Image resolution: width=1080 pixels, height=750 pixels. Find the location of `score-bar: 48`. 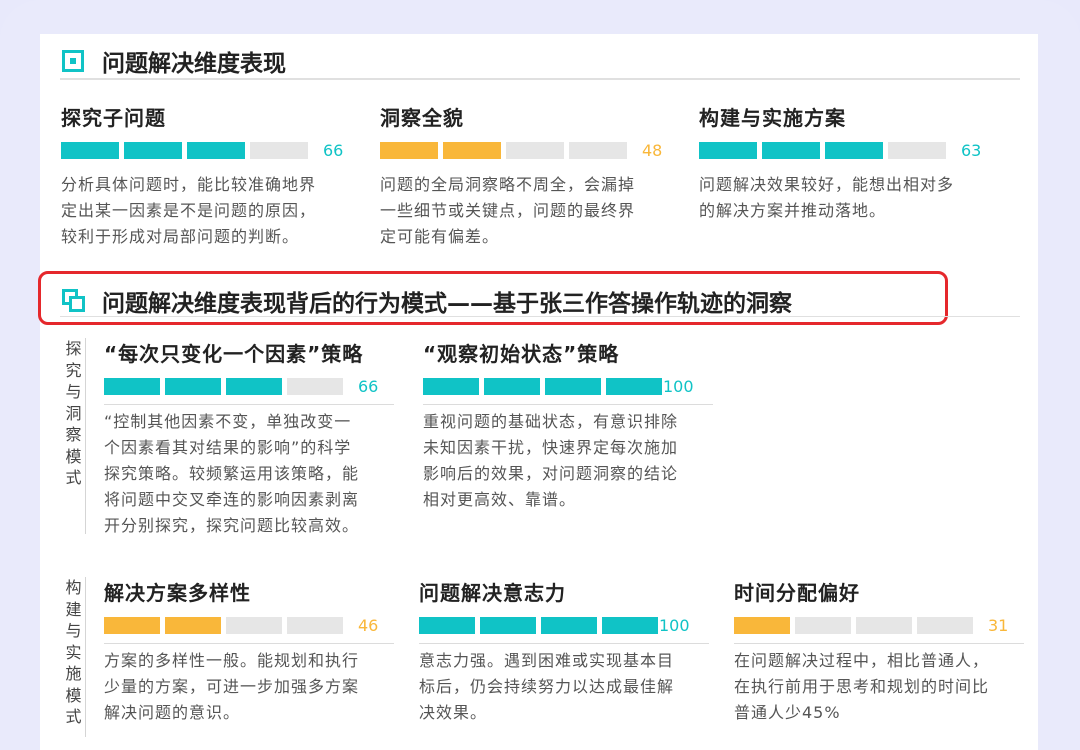

score-bar: 48 is located at coordinates (525, 150).